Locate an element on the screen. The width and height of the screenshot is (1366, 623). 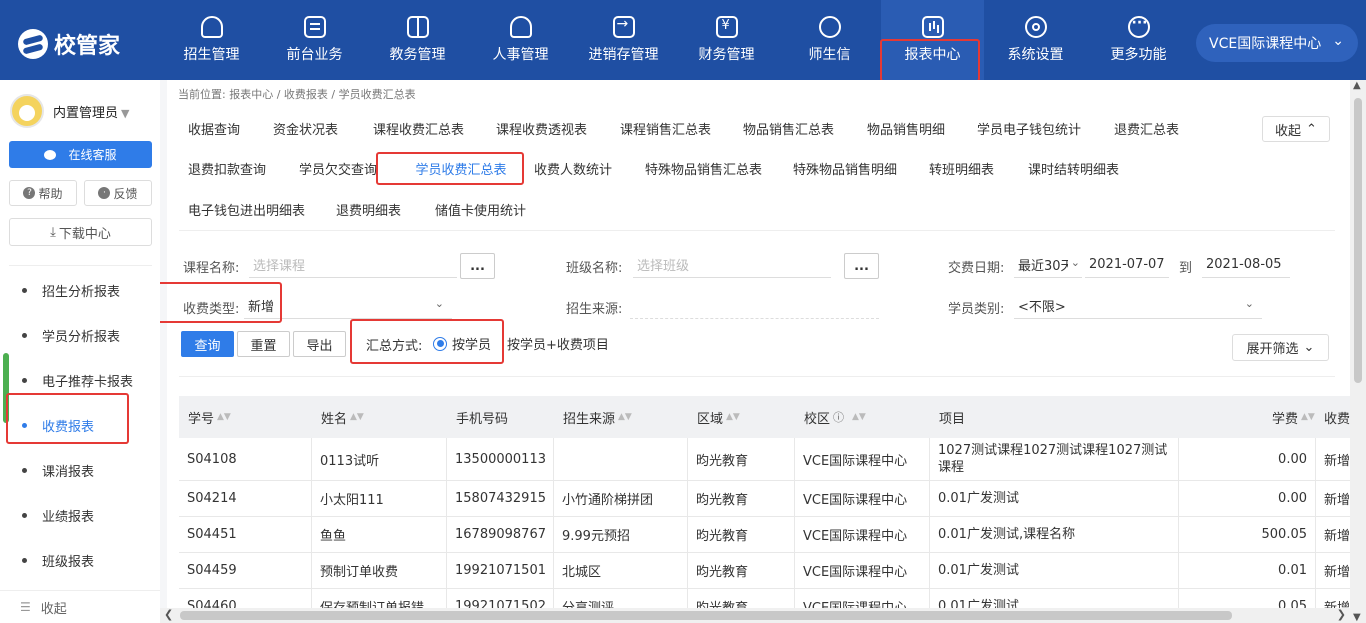
col-student-id: 学号 ▲▼ is located at coordinates (209, 417).